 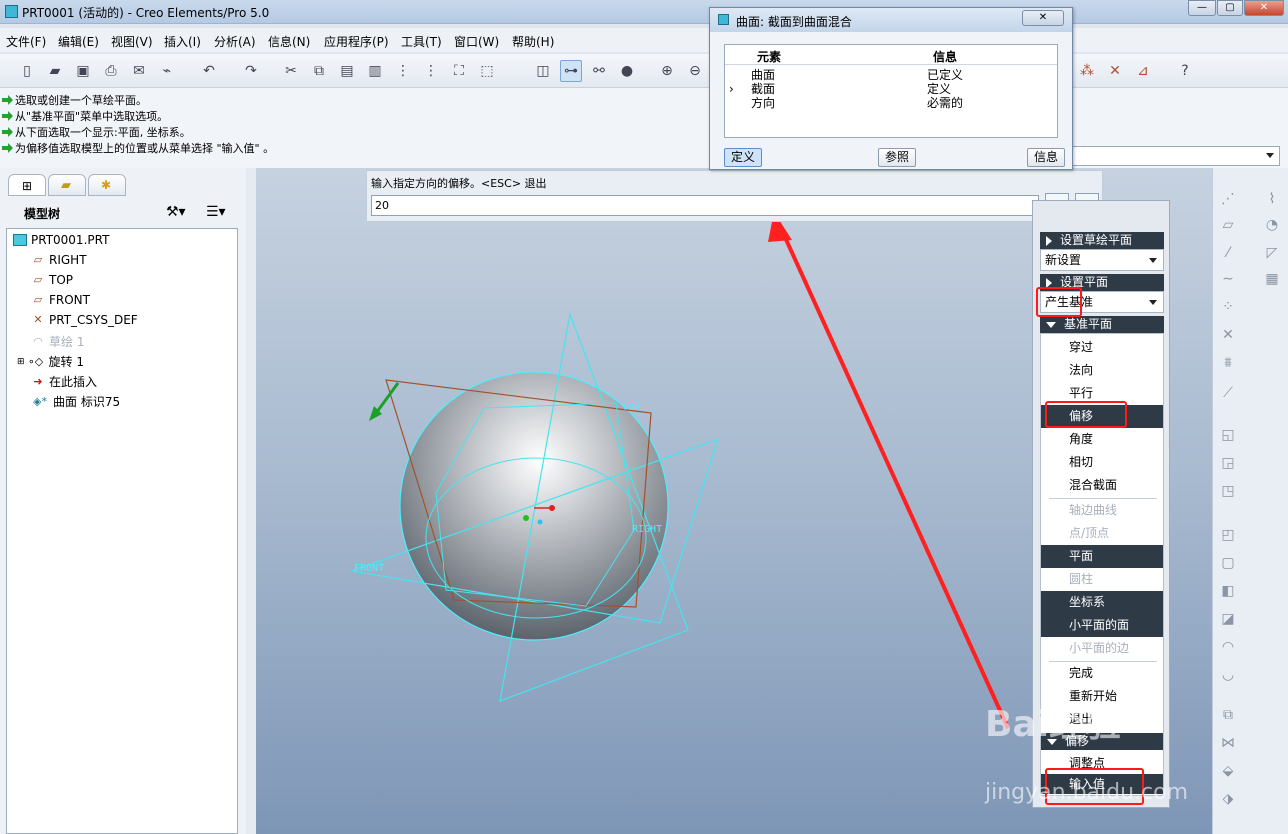 What do you see at coordinates (1228, 307) in the screenshot?
I see `point-tool-icon: ⁘` at bounding box center [1228, 307].